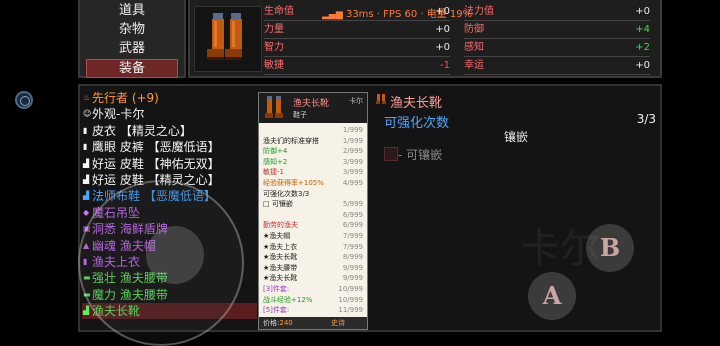 Image resolution: width=720 pixels, height=346 pixels. Describe the element at coordinates (273, 172) in the screenshot. I see `card-line-text: 敏捷-1` at that location.